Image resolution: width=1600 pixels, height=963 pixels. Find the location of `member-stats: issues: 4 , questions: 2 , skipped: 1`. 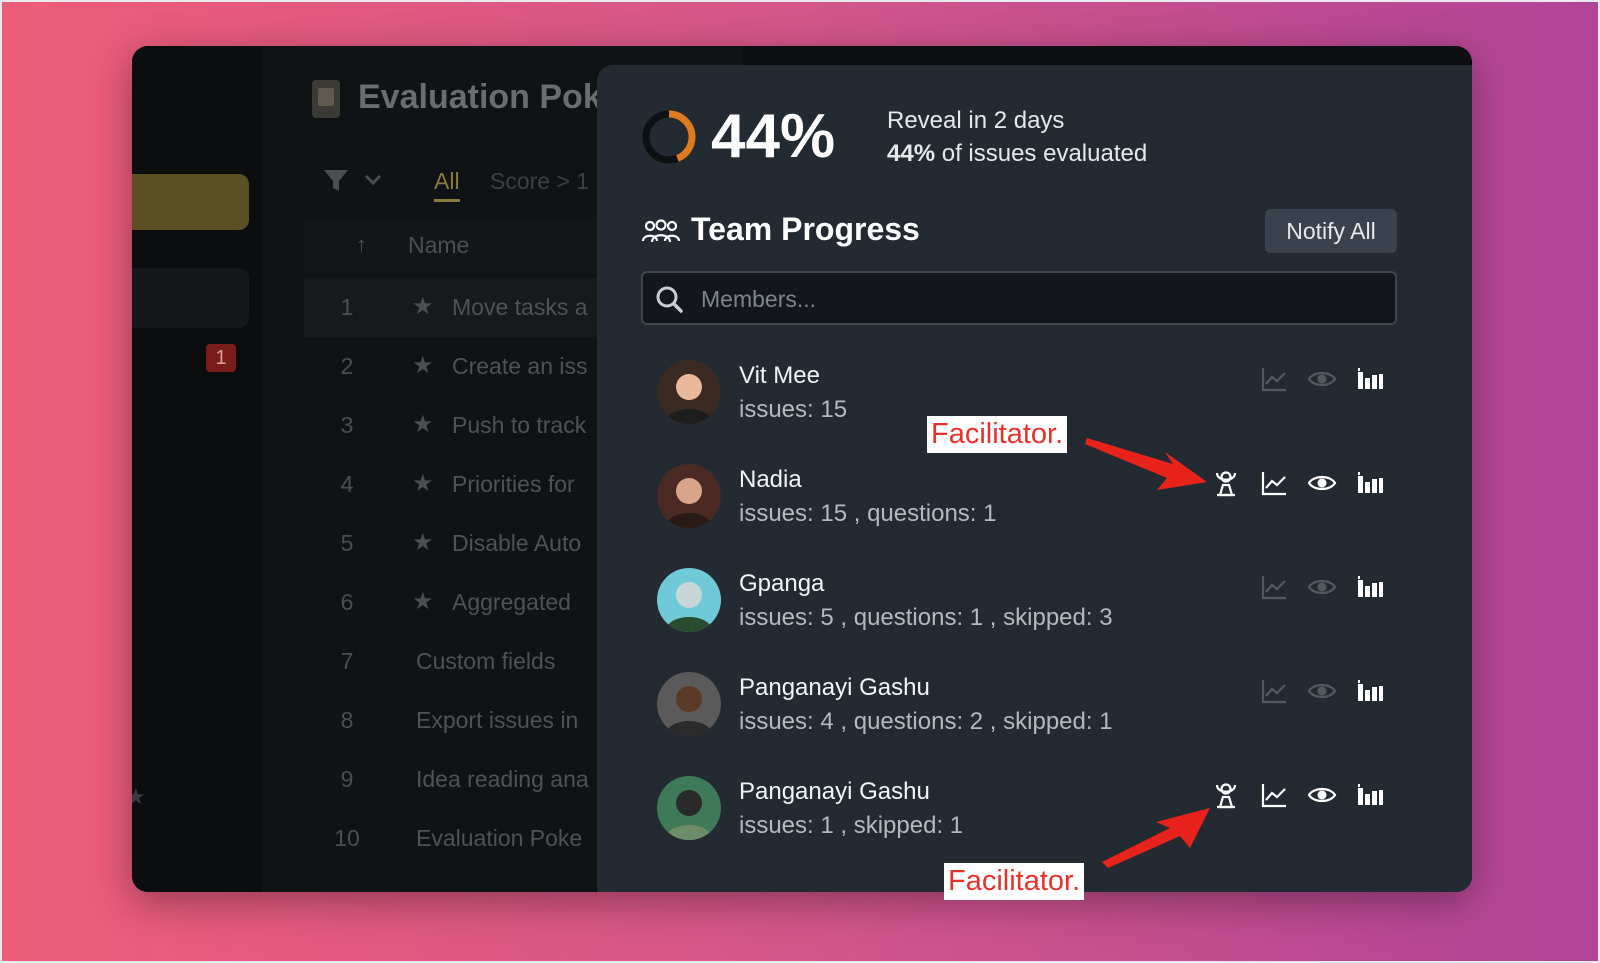

member-stats: issues: 4 , questions: 2 , skipped: 1 is located at coordinates (926, 721).